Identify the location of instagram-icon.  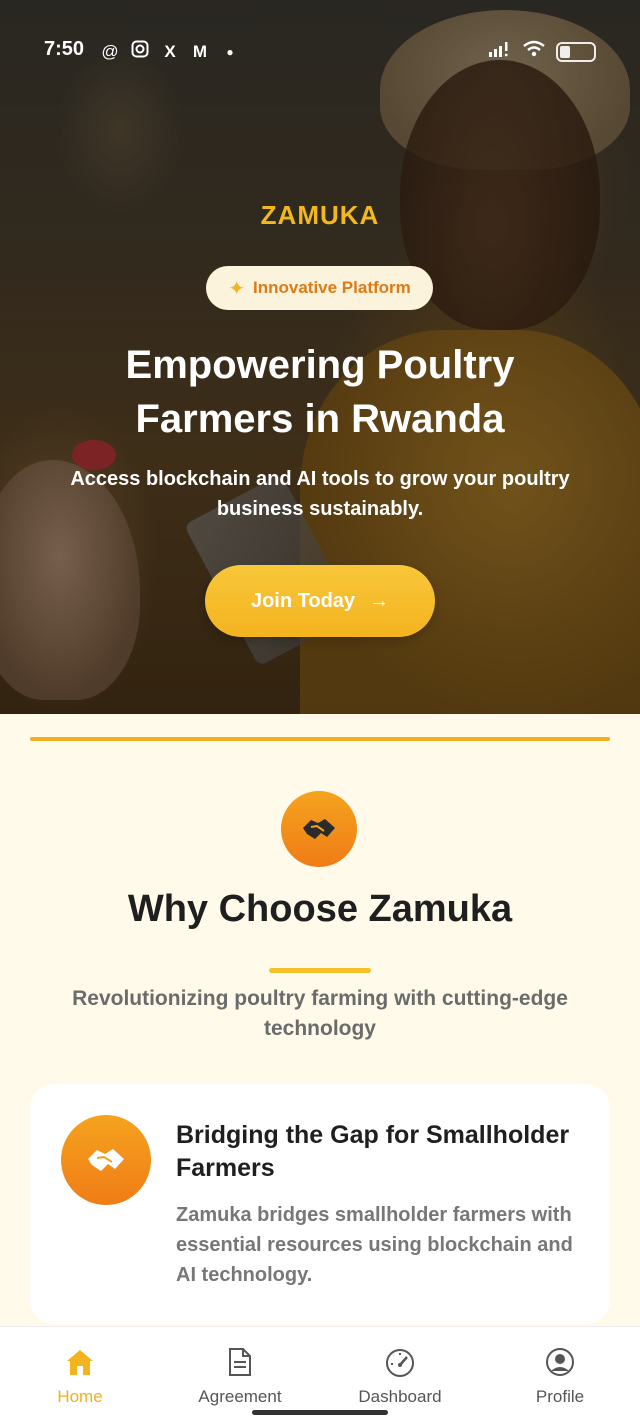
(140, 51).